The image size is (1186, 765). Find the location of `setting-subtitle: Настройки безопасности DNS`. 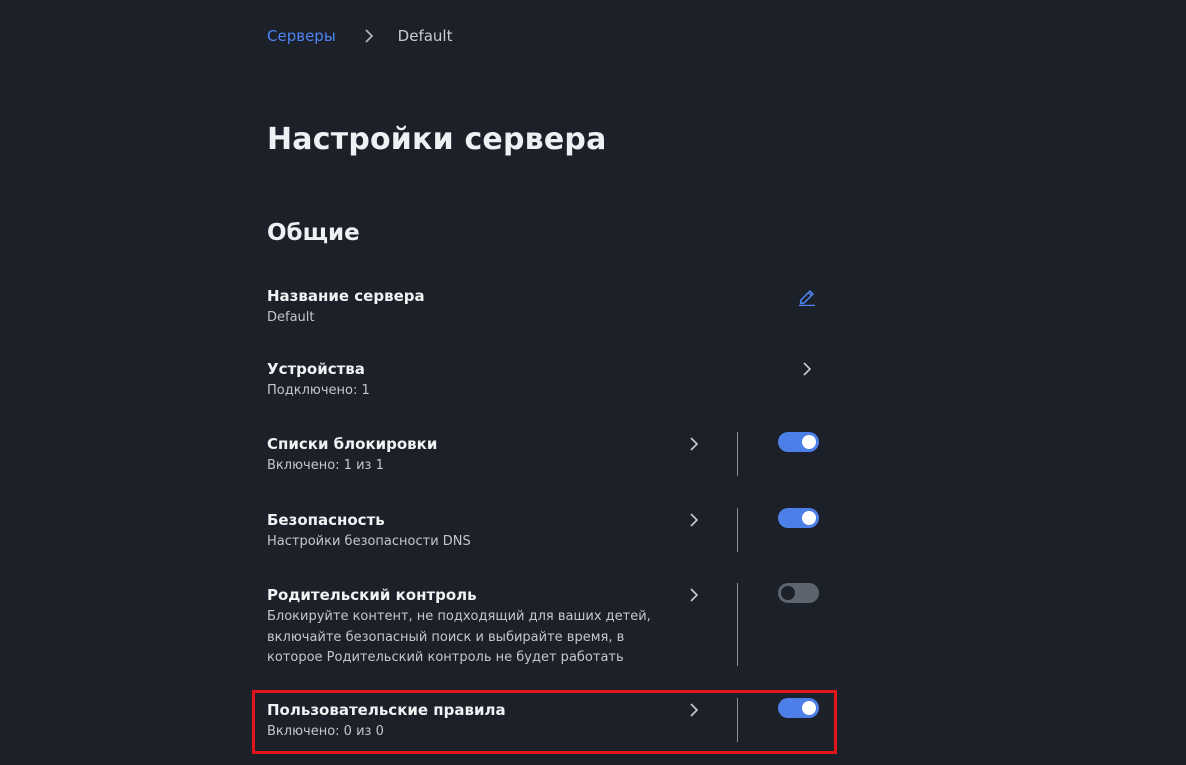

setting-subtitle: Настройки безопасности DNS is located at coordinates (369, 541).